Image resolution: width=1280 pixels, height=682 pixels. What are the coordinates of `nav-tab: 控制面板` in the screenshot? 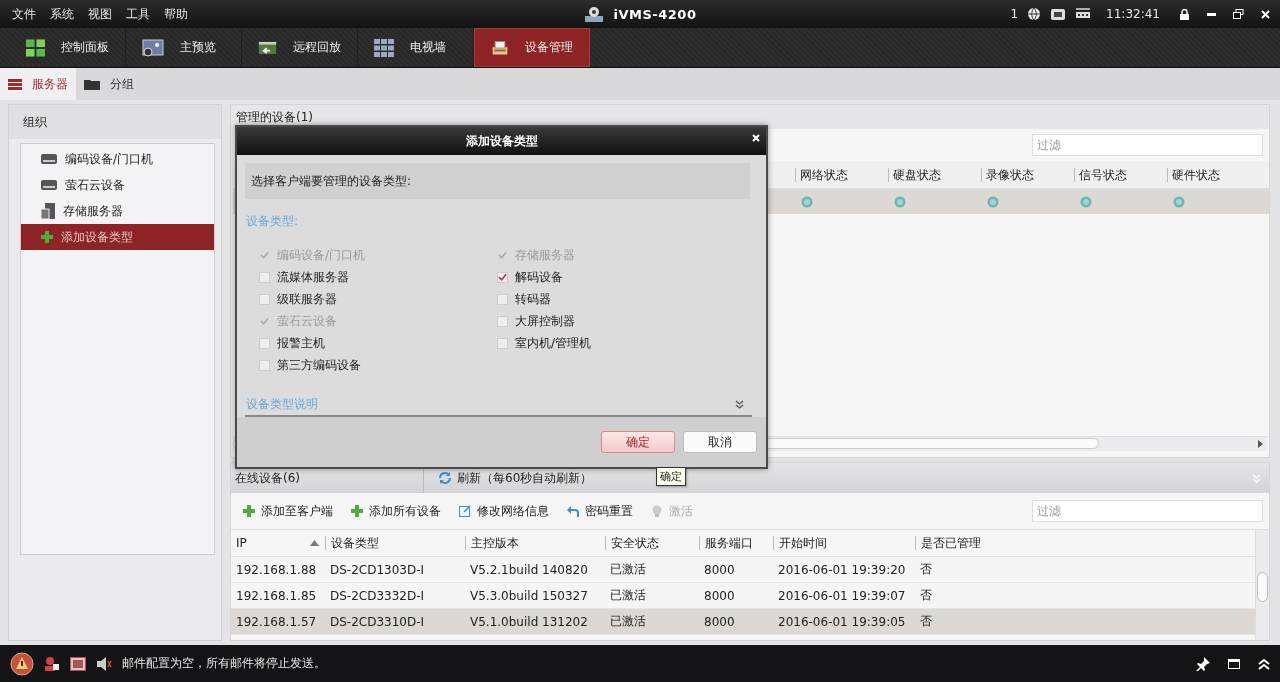 It's located at (68, 47).